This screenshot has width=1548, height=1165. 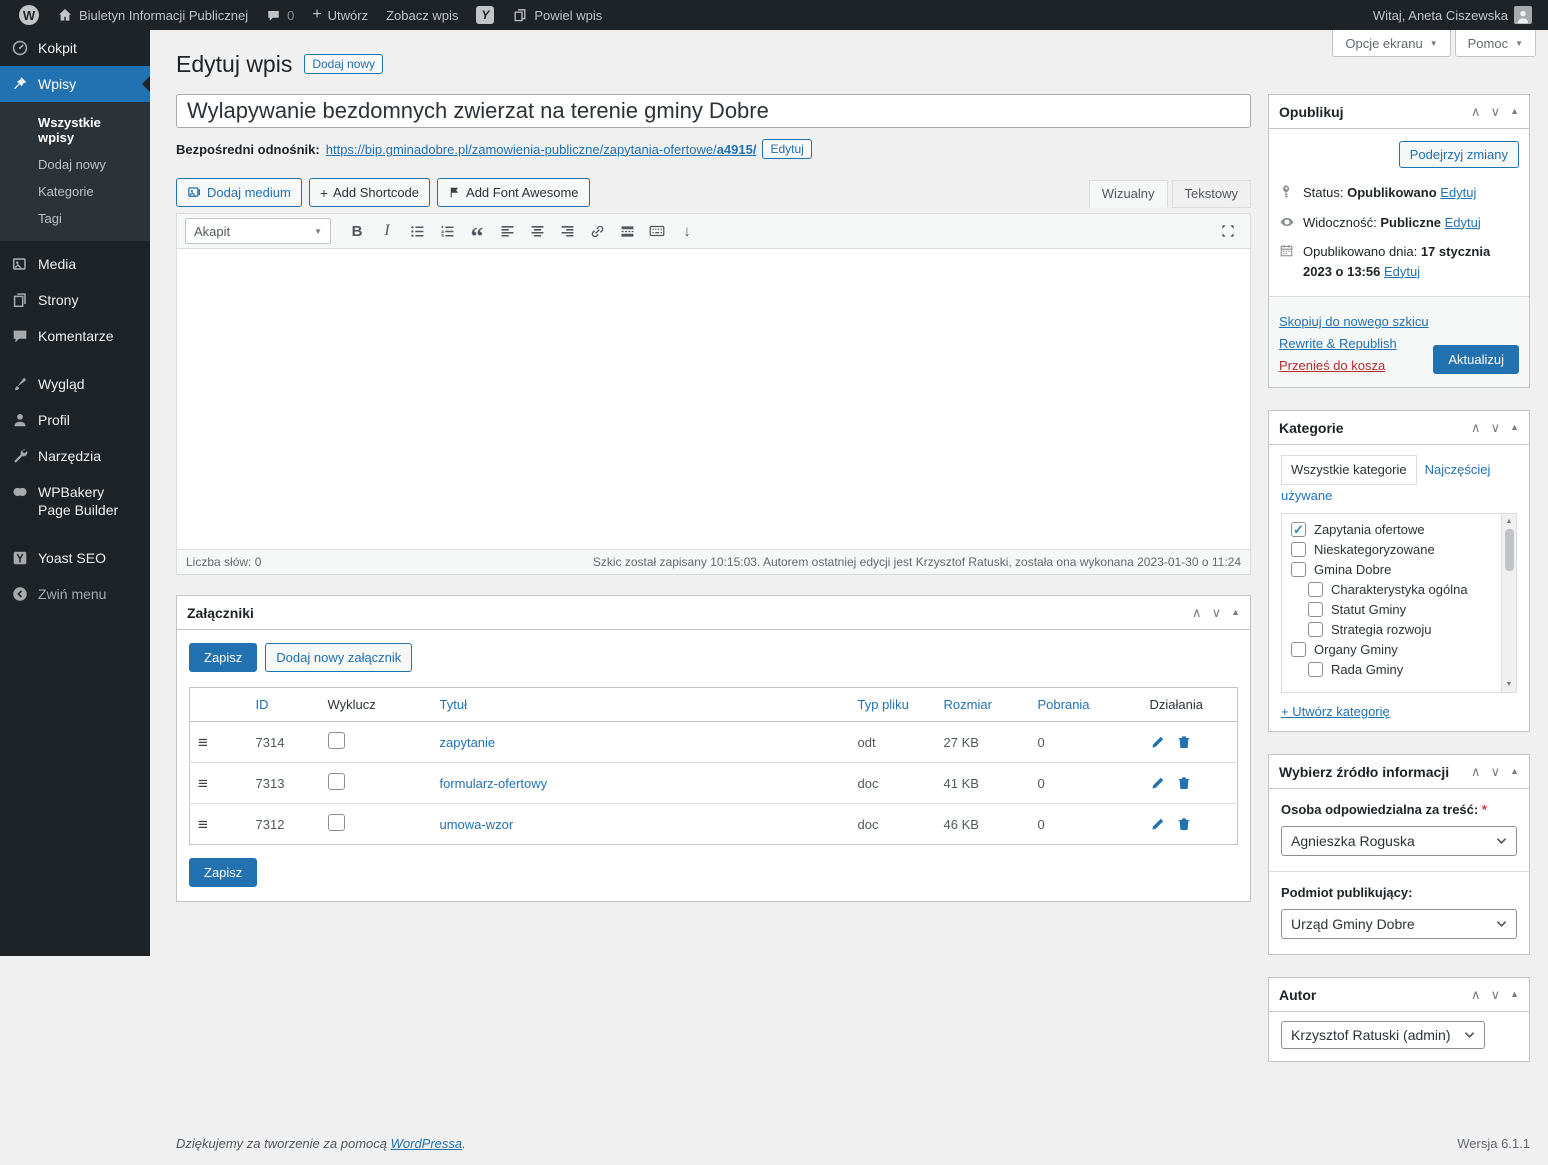 I want to click on align-left-button, so click(x=507, y=231).